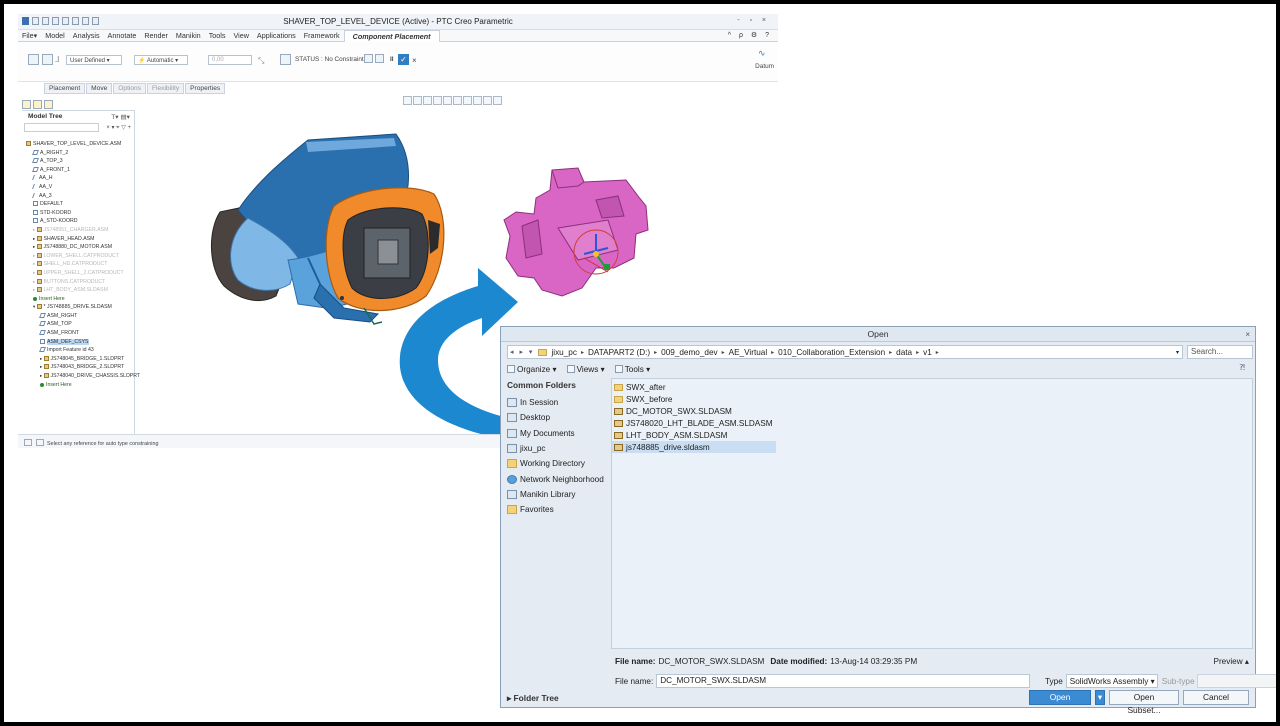 This screenshot has height=726, width=1280. Describe the element at coordinates (403, 59) in the screenshot. I see `confirm-button: ✓` at that location.